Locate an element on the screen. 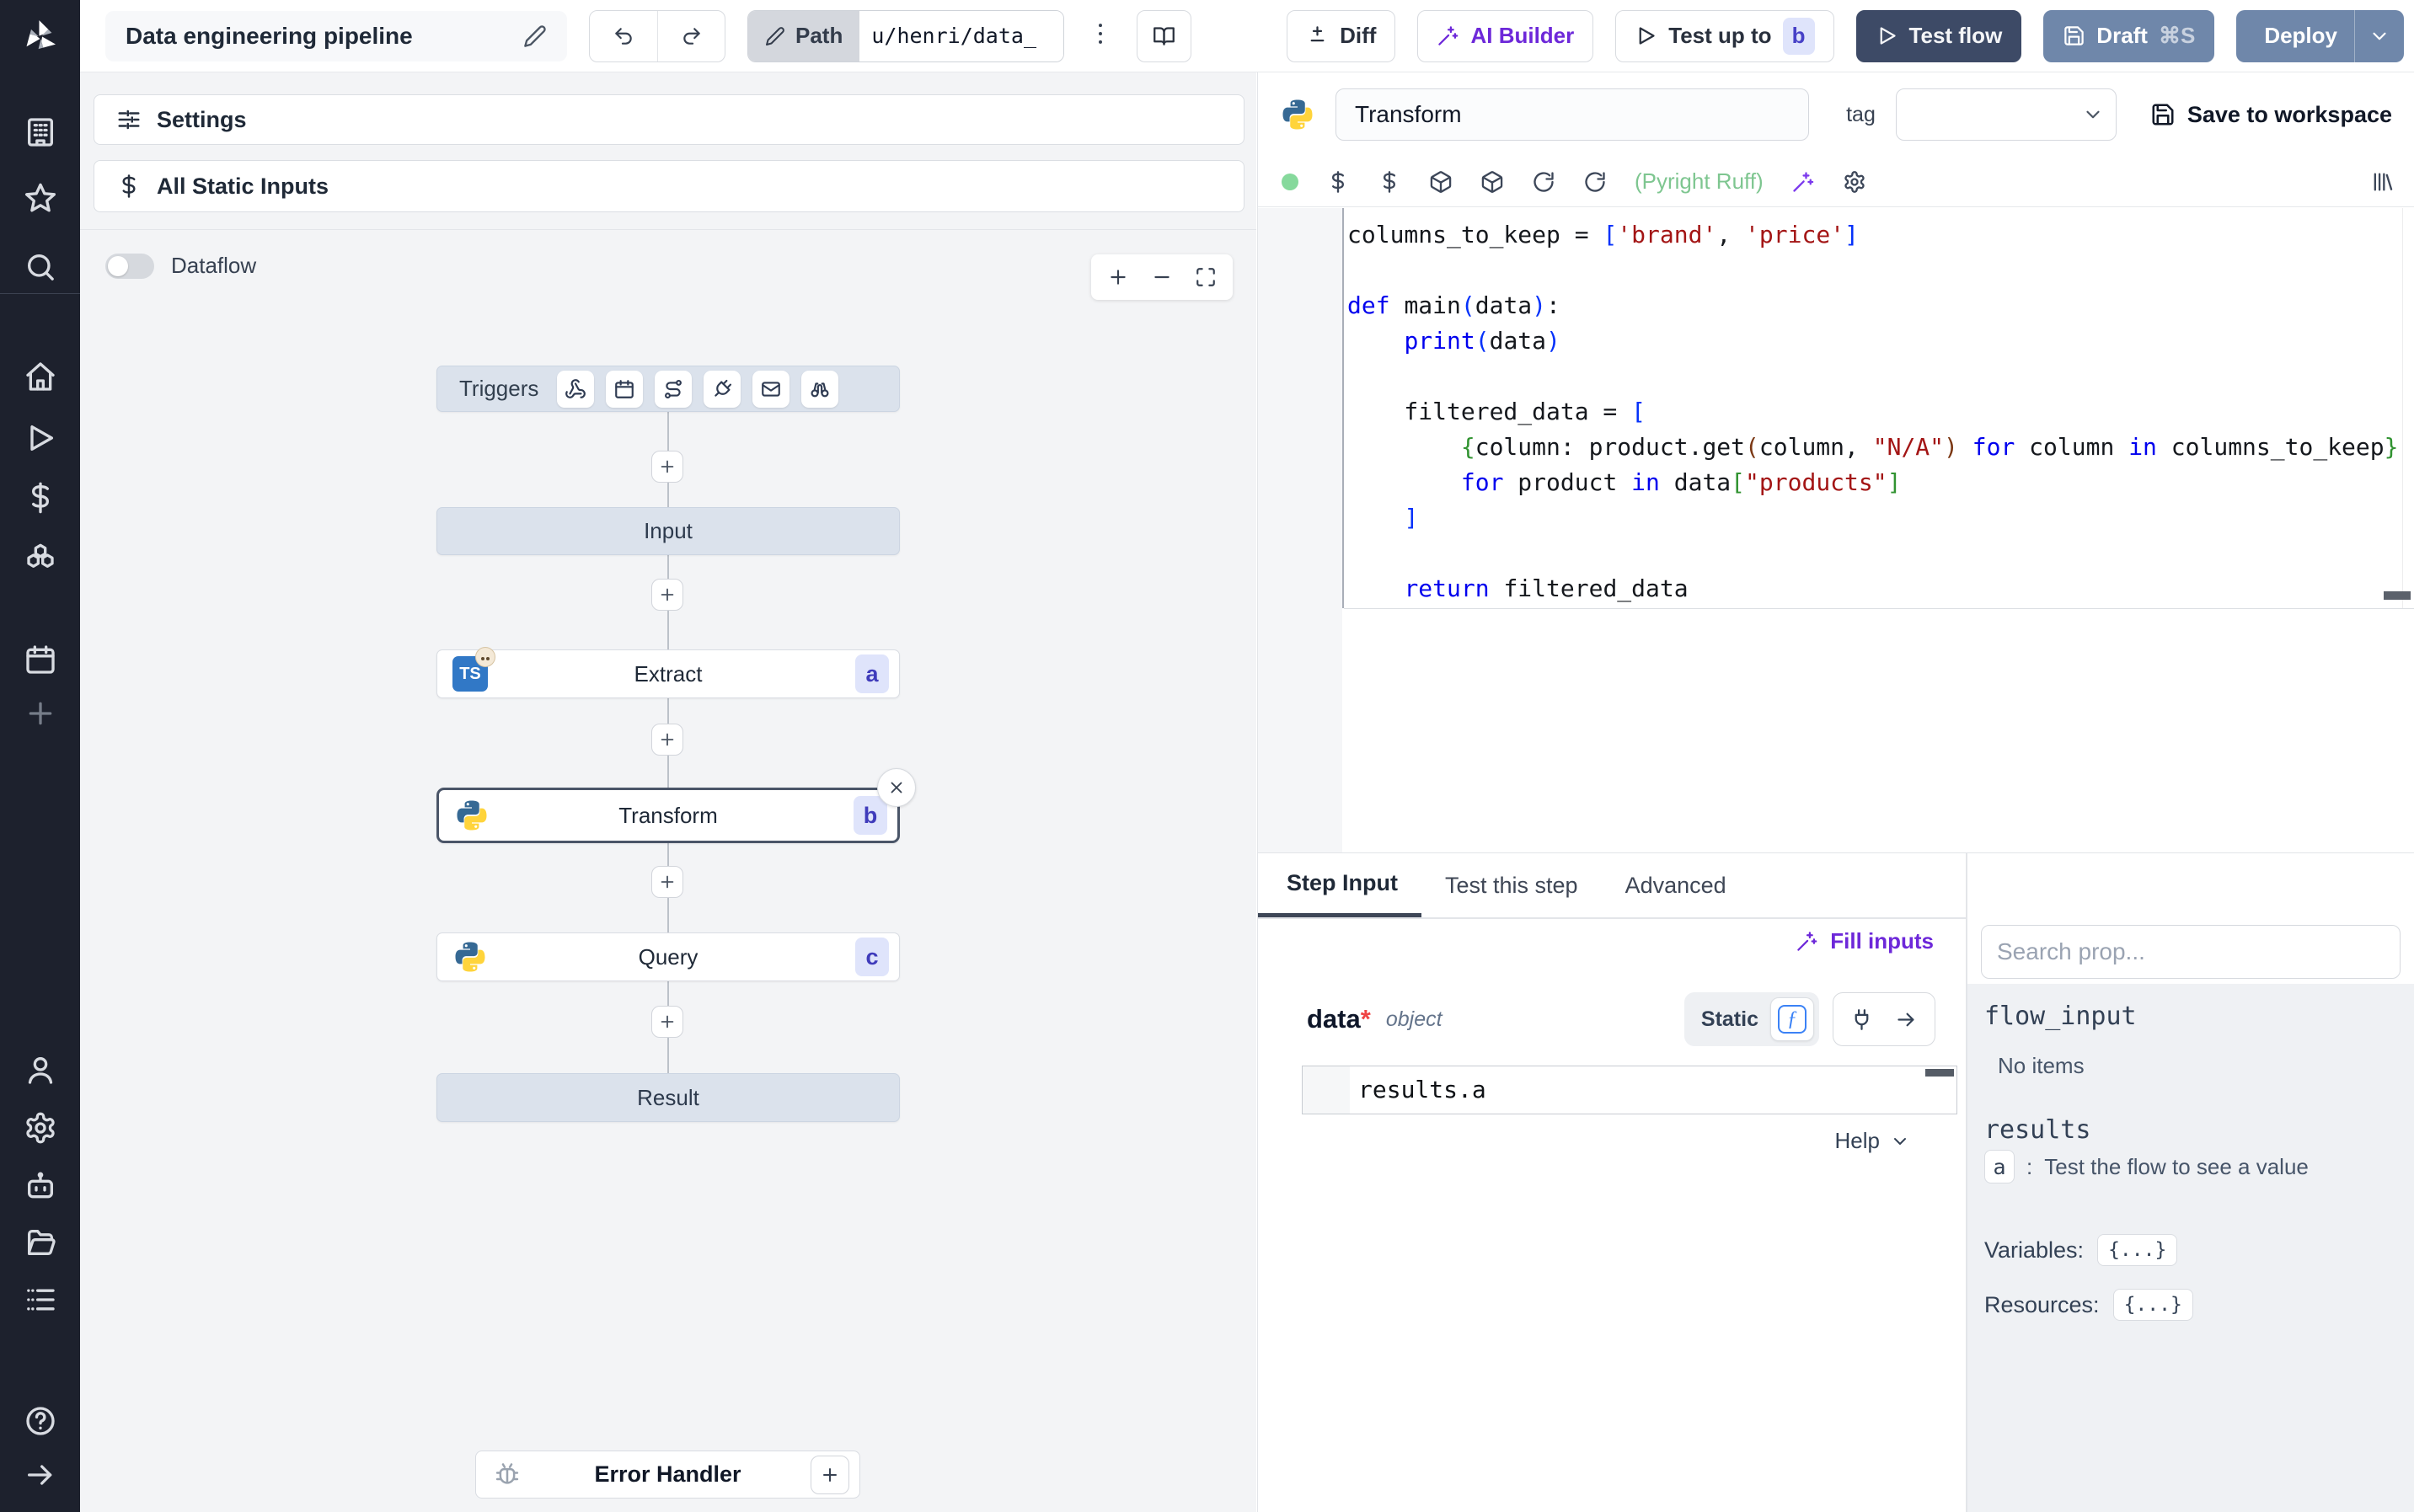 Image resolution: width=2414 pixels, height=1512 pixels. tab-advanced: Advanced is located at coordinates (1676, 885).